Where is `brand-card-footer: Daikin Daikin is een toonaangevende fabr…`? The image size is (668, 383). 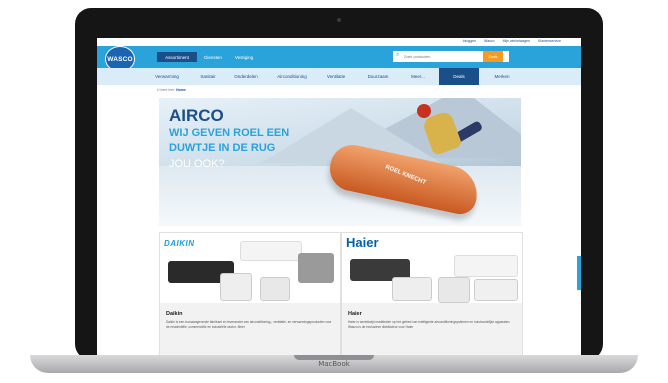 brand-card-footer: Daikin Daikin is een toonaangevende fabr… is located at coordinates (250, 329).